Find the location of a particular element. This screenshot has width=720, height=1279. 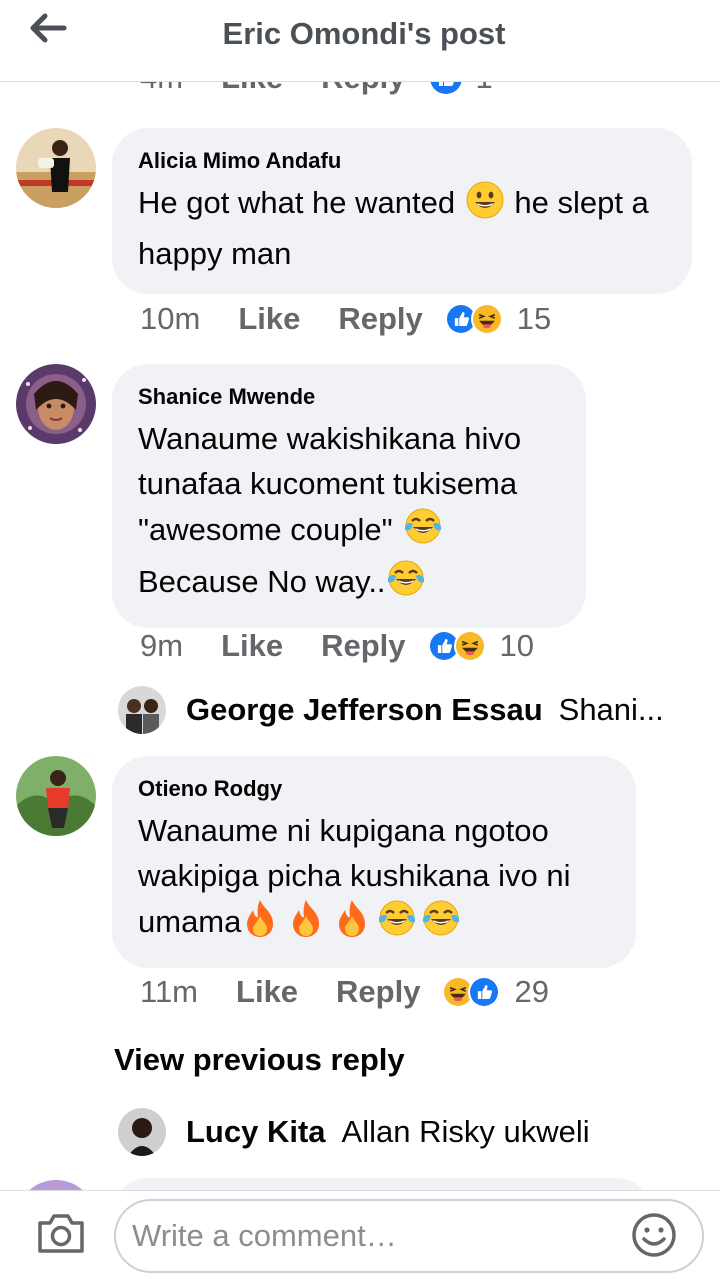

comment-meta: 9m Like Reply 10 is located at coordinates (337, 646).